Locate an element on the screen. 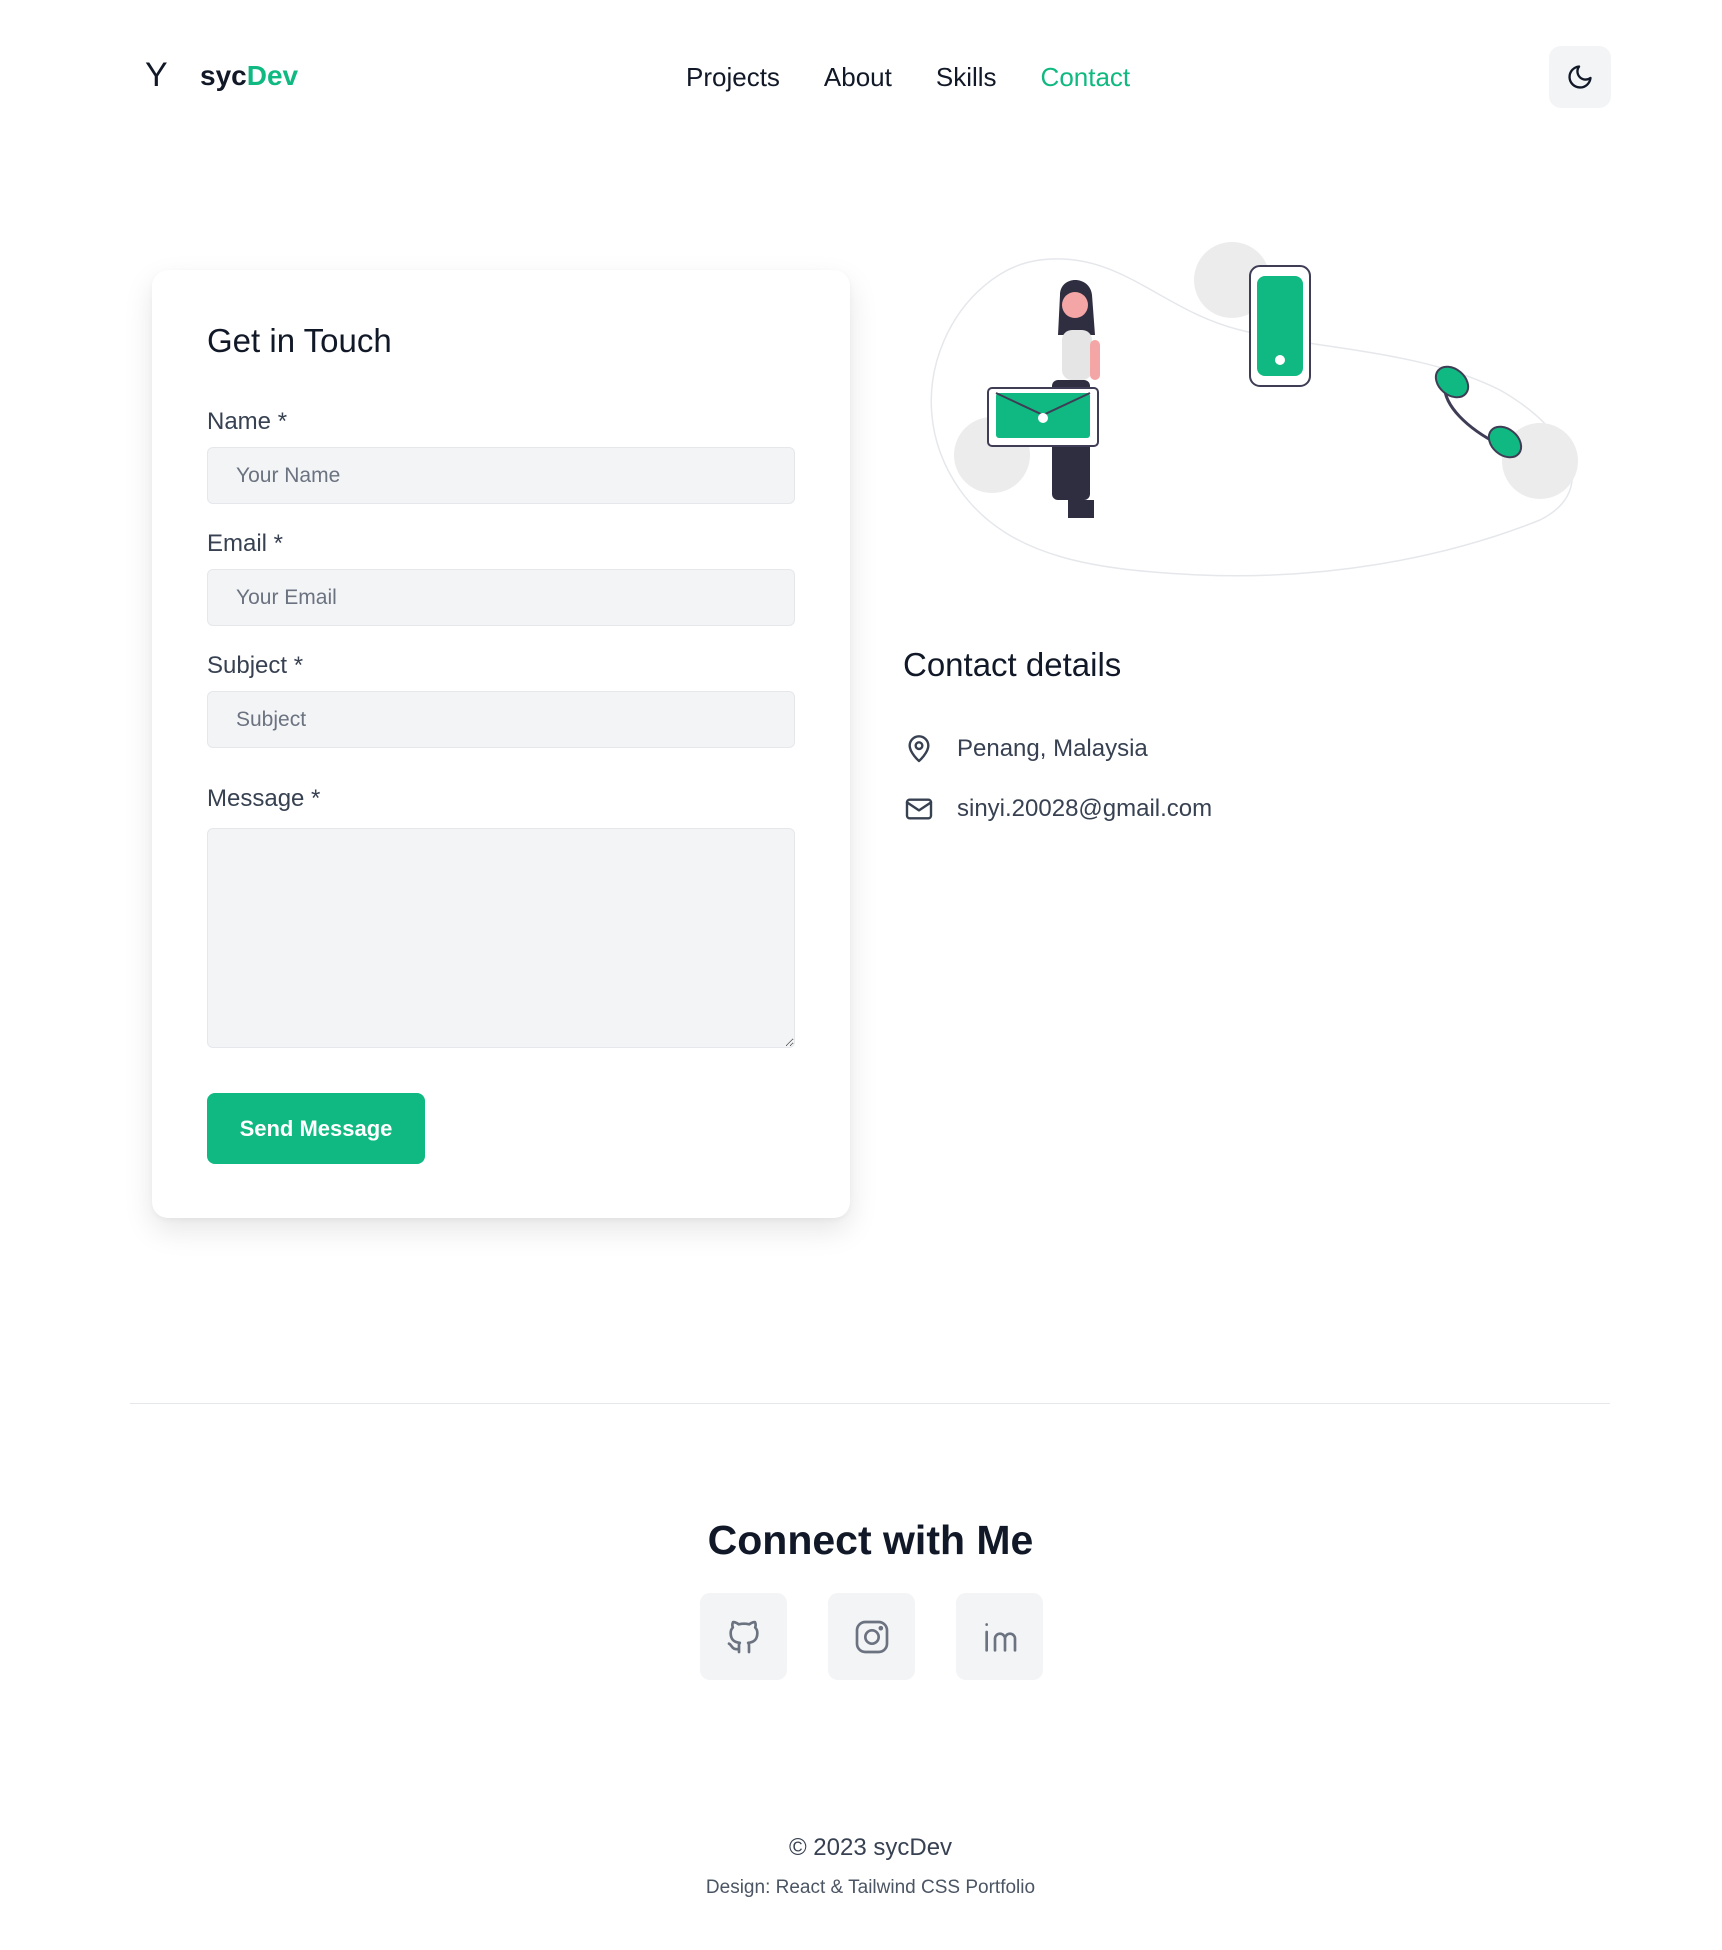  contact-details-title: Contact details is located at coordinates (1012, 664).